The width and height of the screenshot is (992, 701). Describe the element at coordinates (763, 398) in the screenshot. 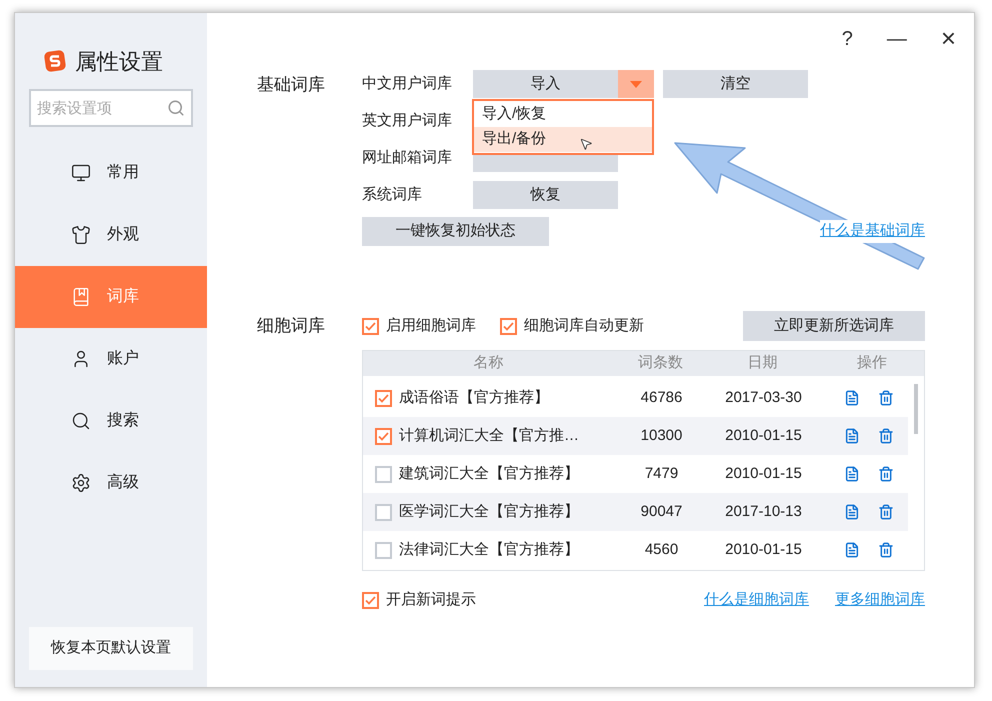

I see `table-cell-text: 2017-03-30` at that location.